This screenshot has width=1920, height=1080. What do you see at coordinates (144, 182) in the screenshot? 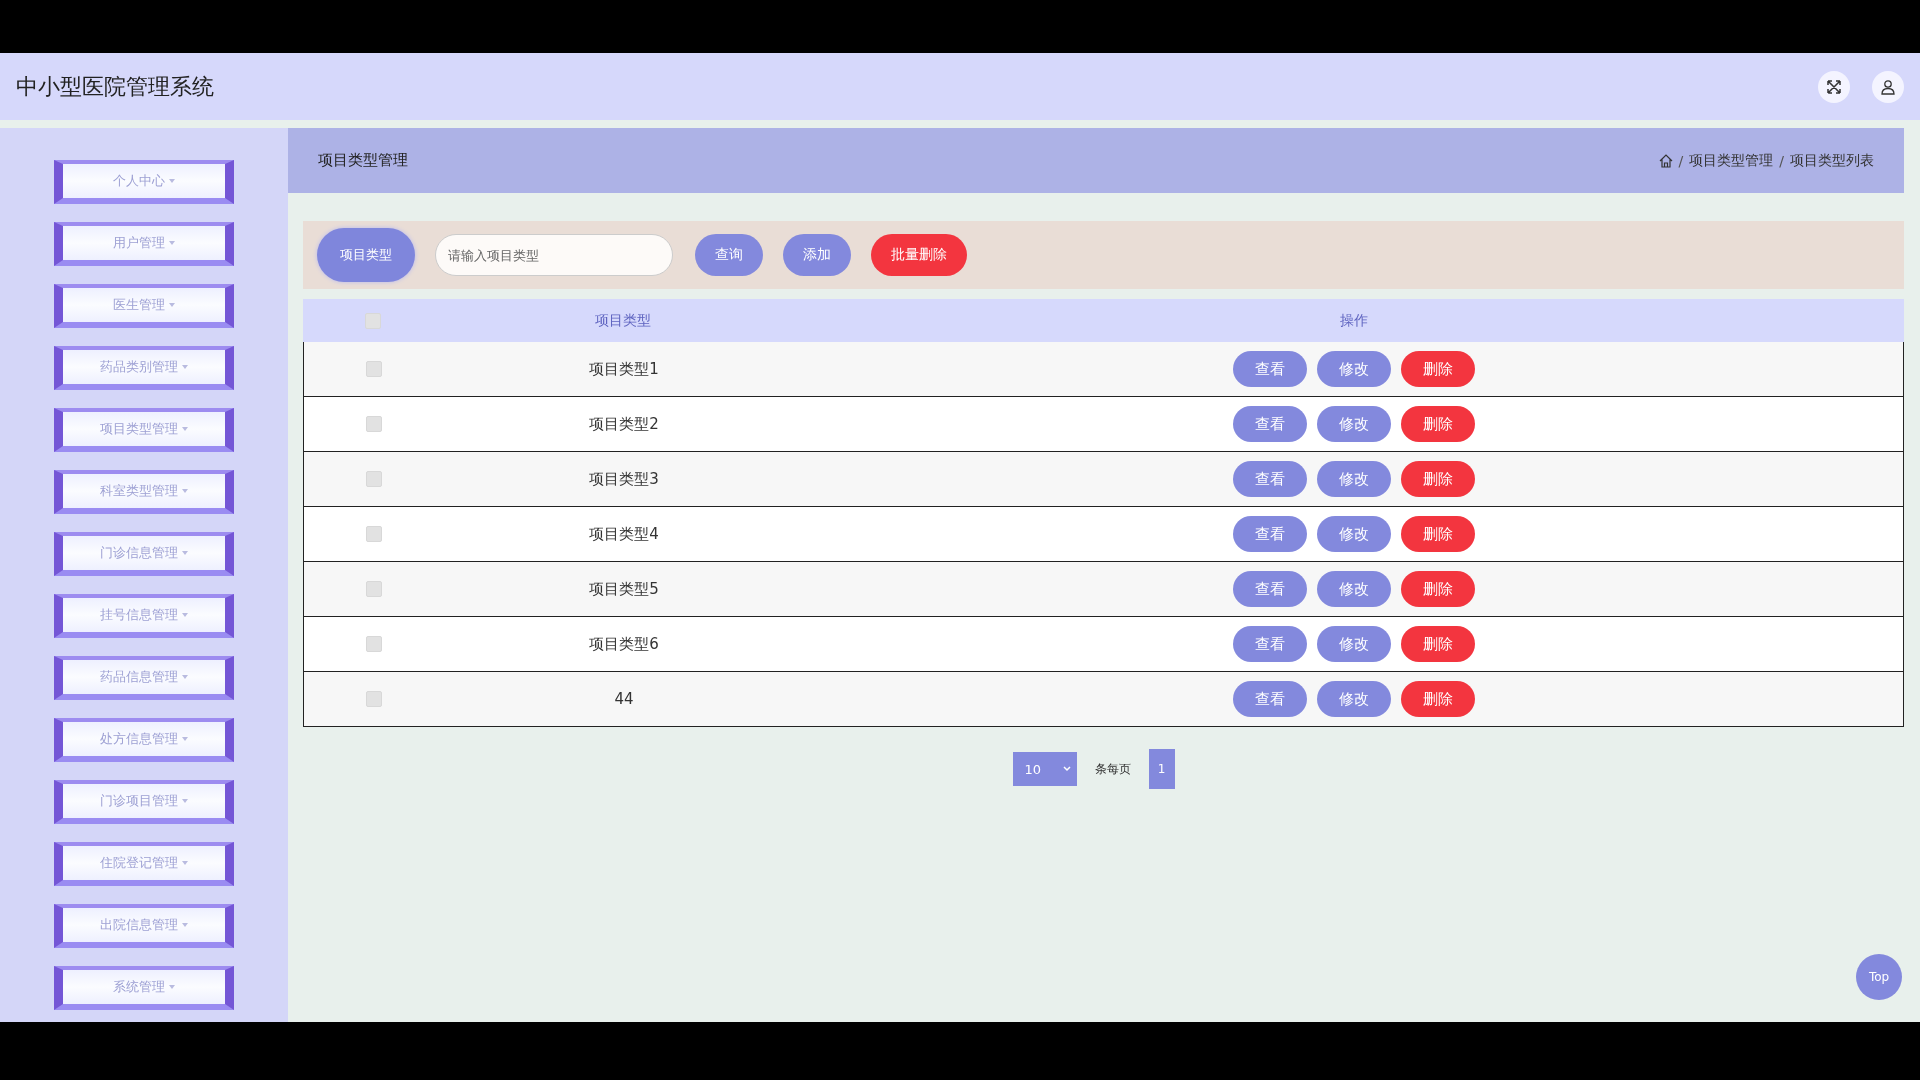
I see `sidebar-item: 个人中心` at bounding box center [144, 182].